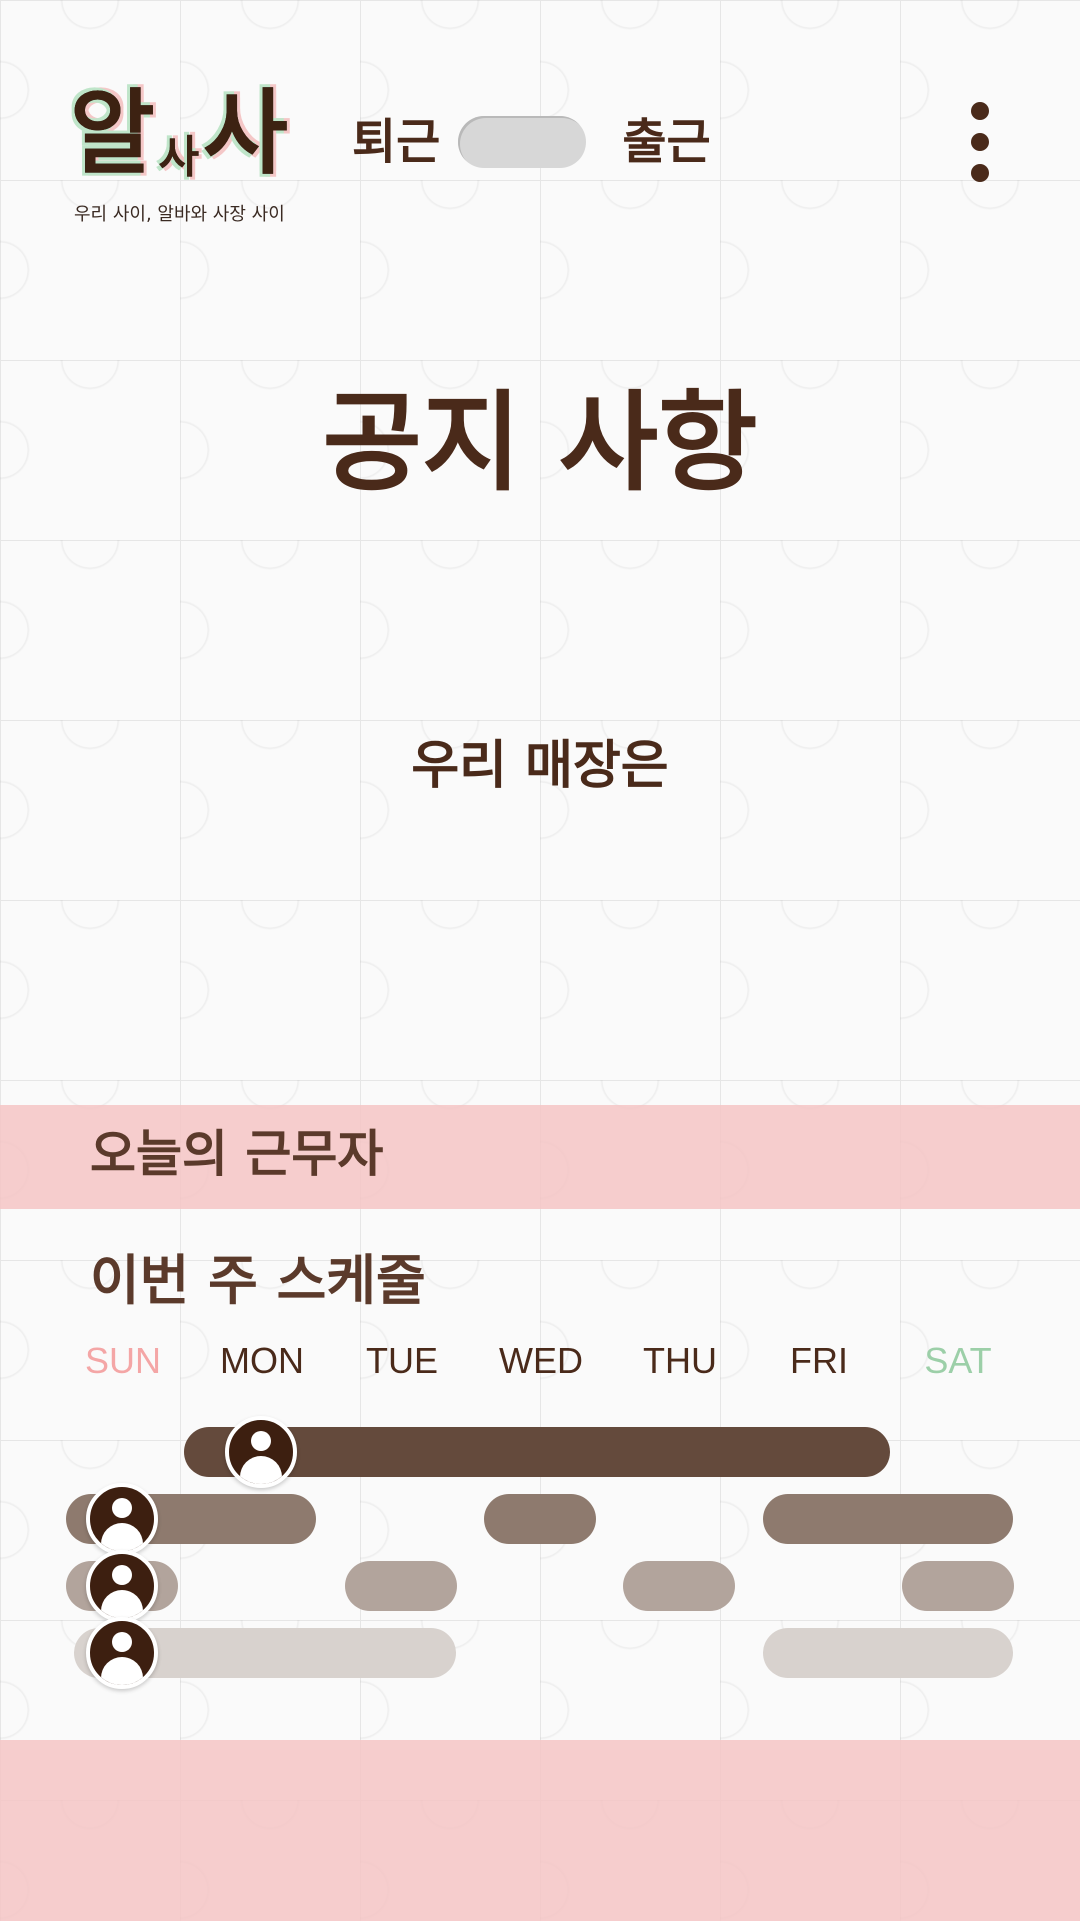  Describe the element at coordinates (179, 157) in the screenshot. I see `logo-char-small: 사` at that location.